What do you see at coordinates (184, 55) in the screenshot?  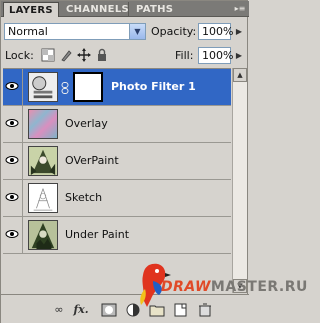 I see `fill-label: Fill:` at bounding box center [184, 55].